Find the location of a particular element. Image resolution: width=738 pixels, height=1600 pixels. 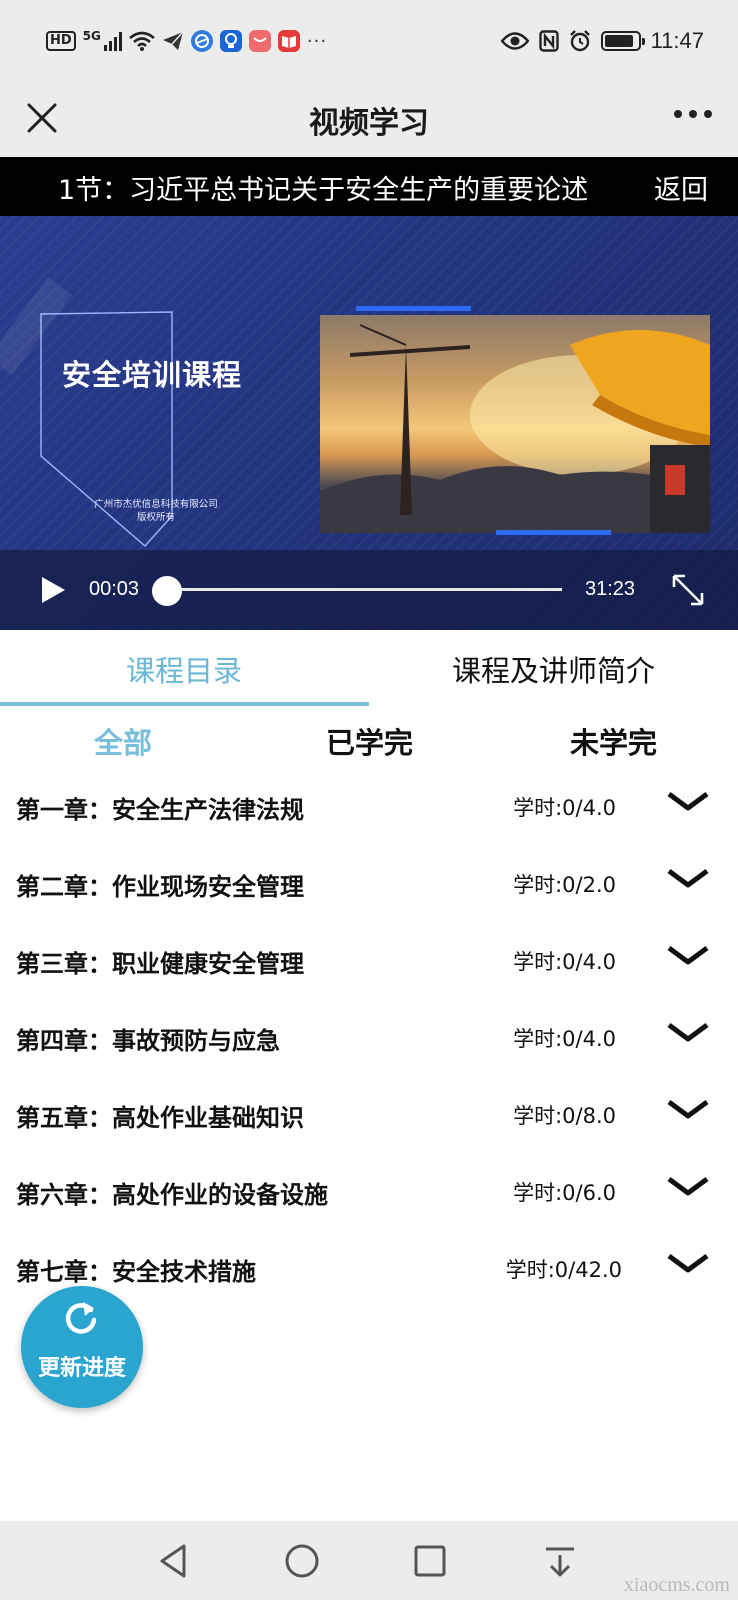

lesson-bar: 1节：习近平总书记关于安全生产的重要论述 返回 is located at coordinates (369, 186).